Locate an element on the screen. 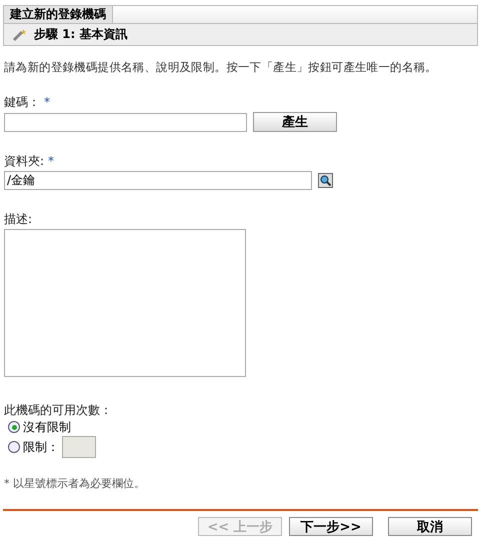  next-button: 下一步>> is located at coordinates (331, 526).